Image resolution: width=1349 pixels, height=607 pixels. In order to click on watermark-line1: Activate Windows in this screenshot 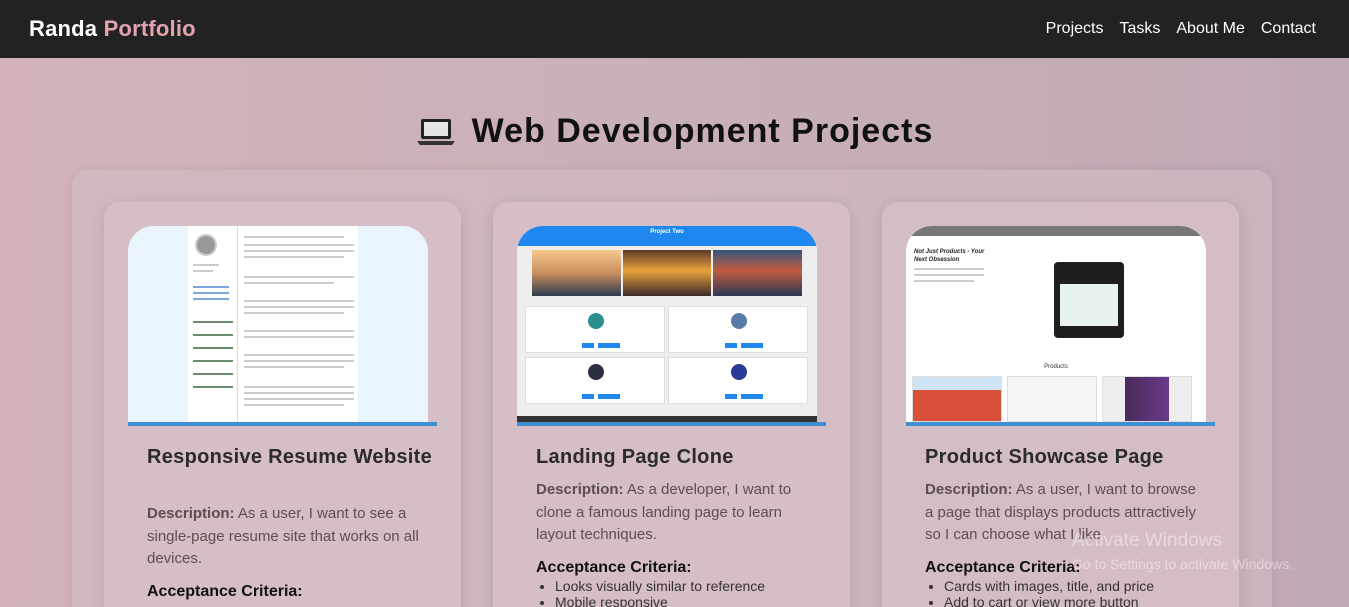, I will do `click(1147, 540)`.